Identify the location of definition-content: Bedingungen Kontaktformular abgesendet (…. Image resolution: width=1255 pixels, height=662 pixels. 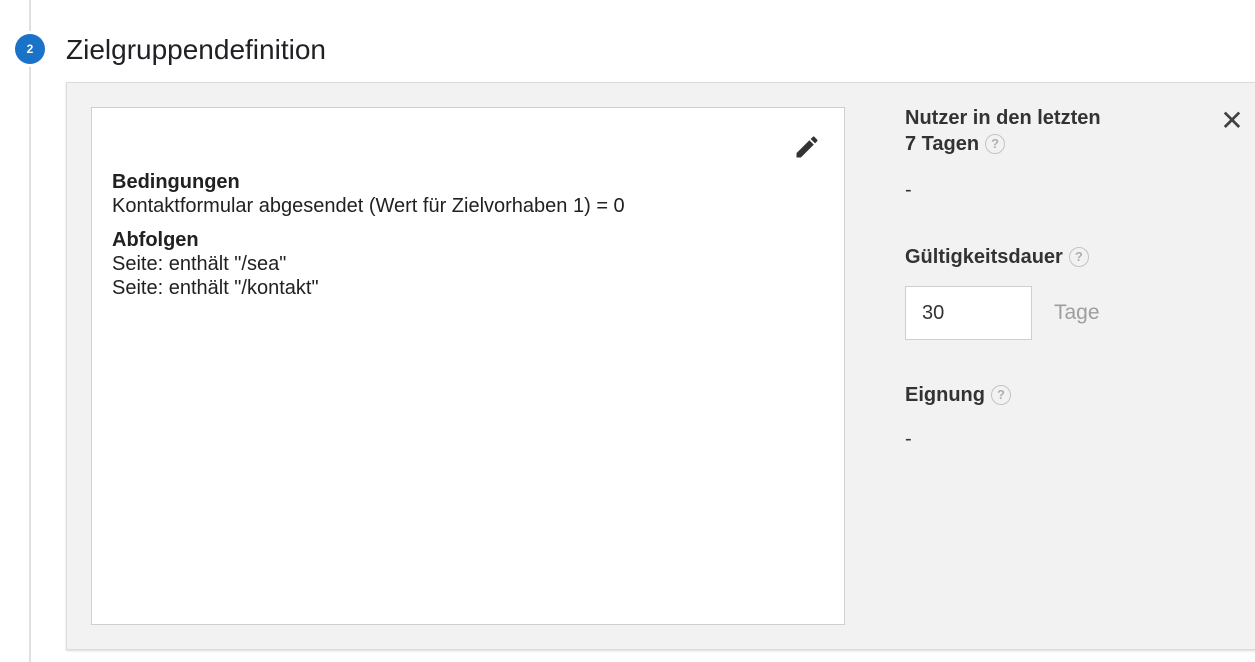
(468, 235).